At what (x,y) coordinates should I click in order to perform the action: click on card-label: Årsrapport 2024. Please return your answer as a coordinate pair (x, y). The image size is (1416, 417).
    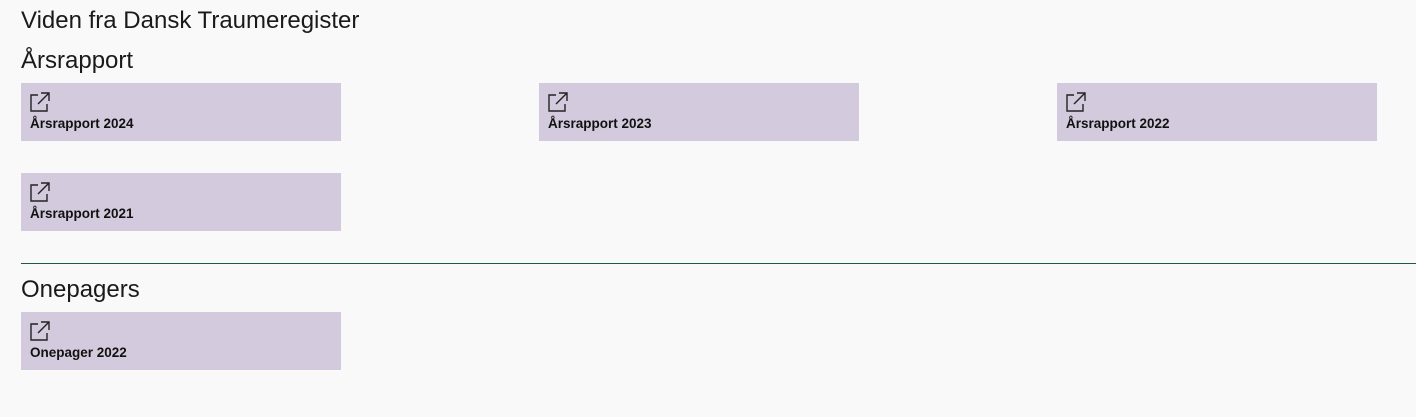
    Looking at the image, I should click on (82, 123).